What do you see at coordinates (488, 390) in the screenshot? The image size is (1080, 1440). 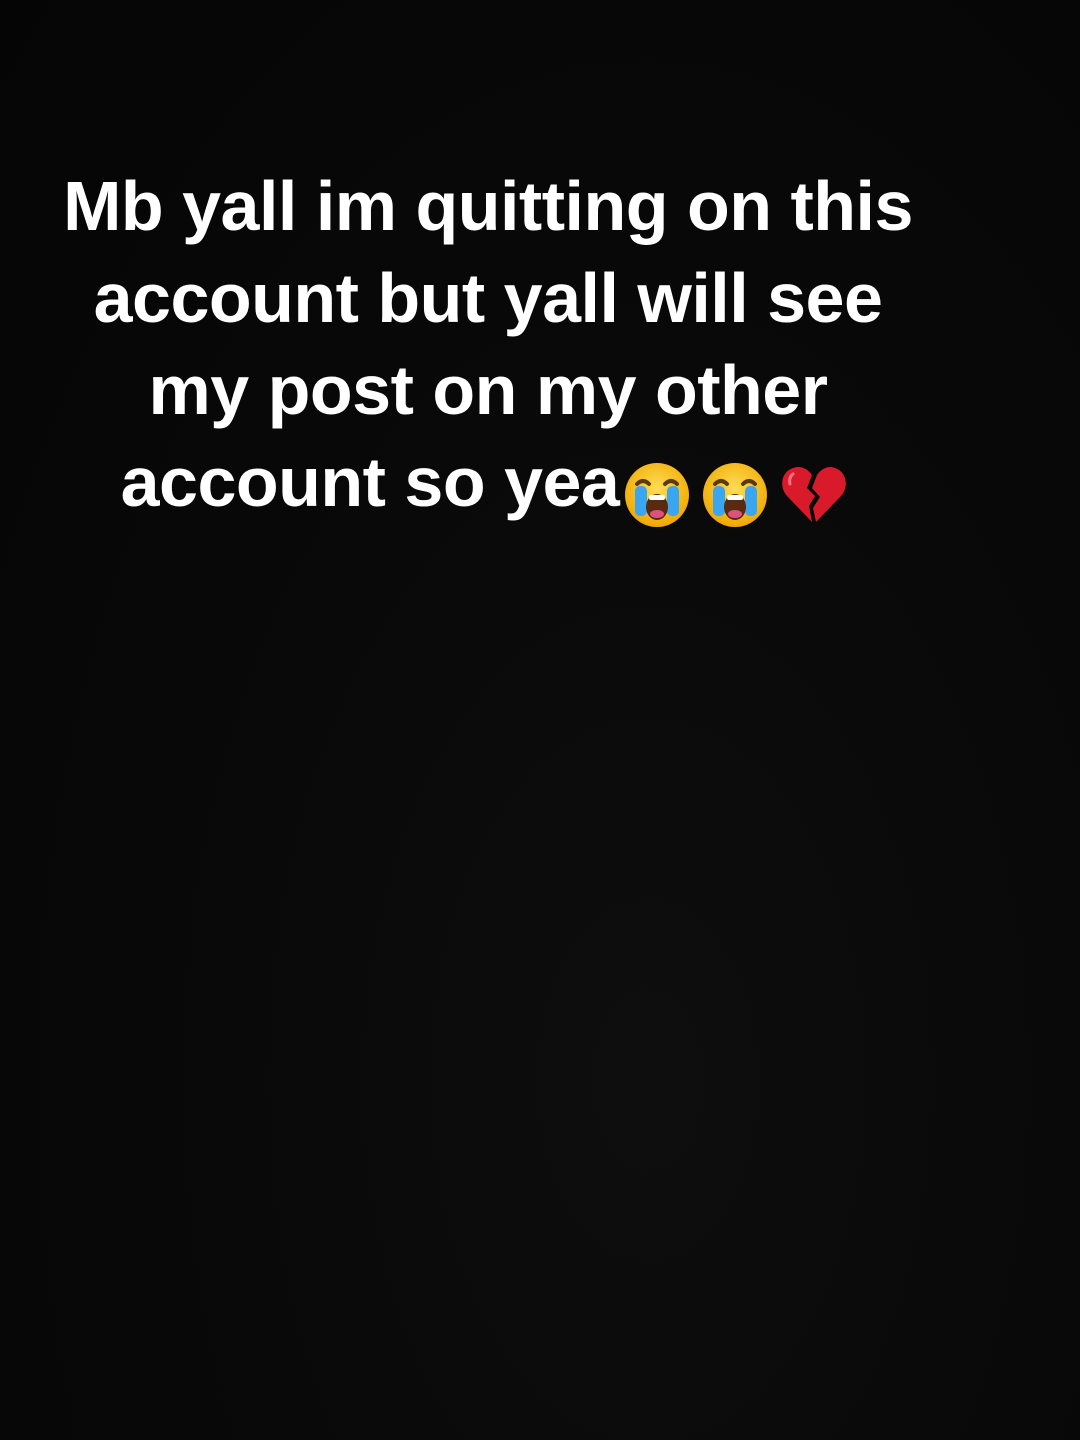 I see `caption-line-3: my post on my other` at bounding box center [488, 390].